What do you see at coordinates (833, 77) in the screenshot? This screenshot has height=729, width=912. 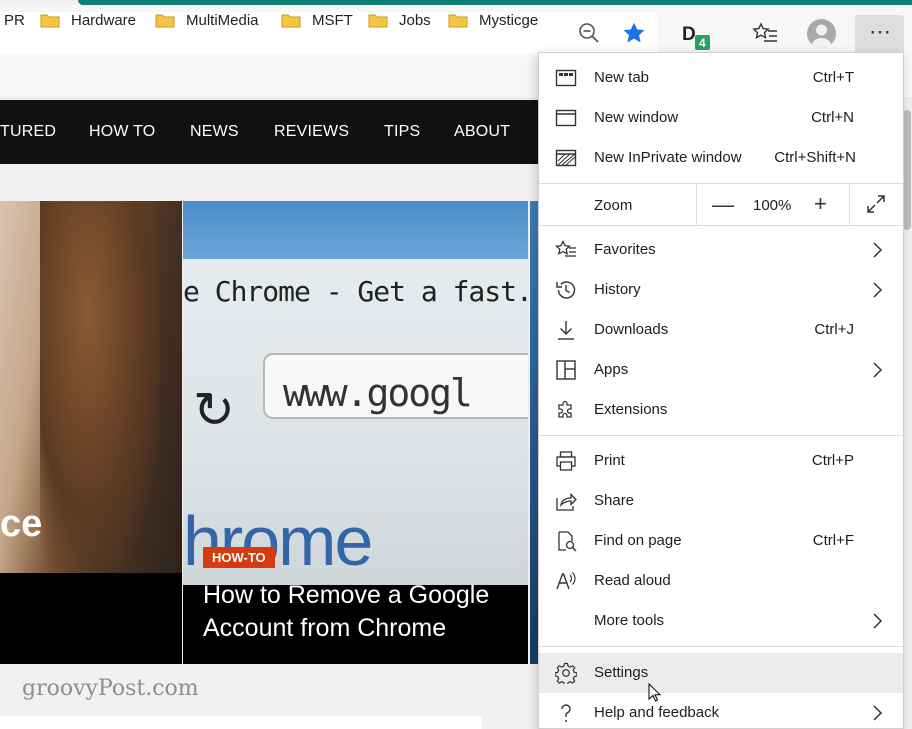 I see `menu-item-shortcut: Ctrl+T` at bounding box center [833, 77].